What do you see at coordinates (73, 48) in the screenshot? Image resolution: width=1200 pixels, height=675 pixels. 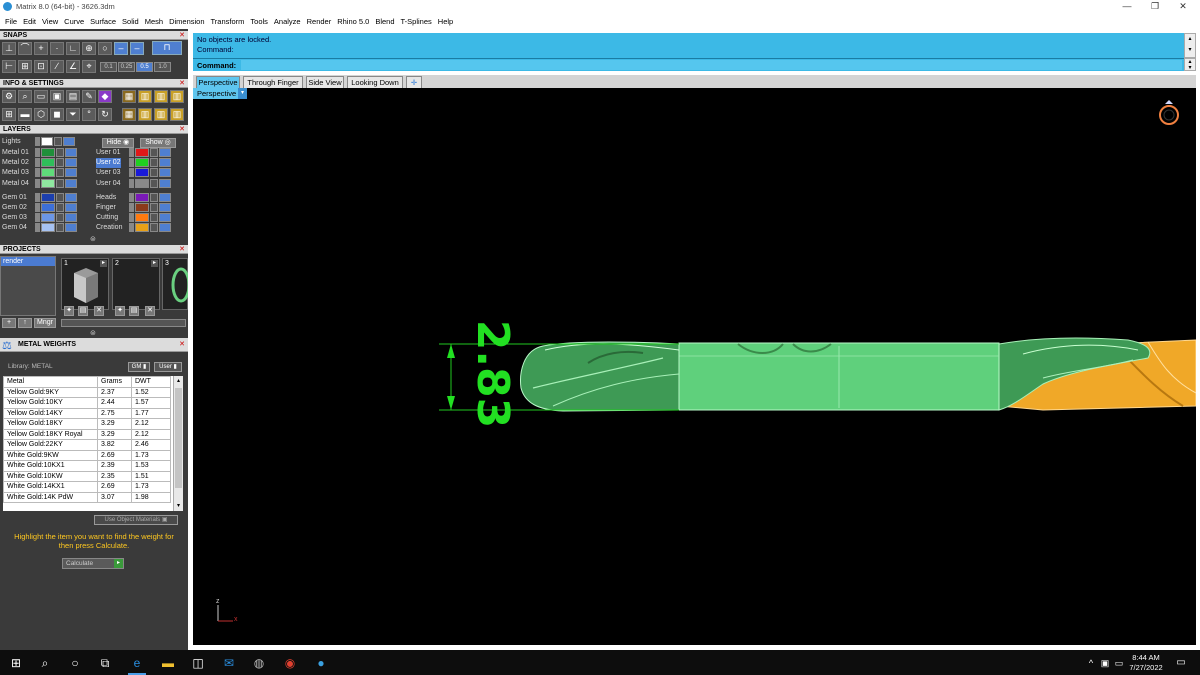 I see `snap-perp-icon: ∟` at bounding box center [73, 48].